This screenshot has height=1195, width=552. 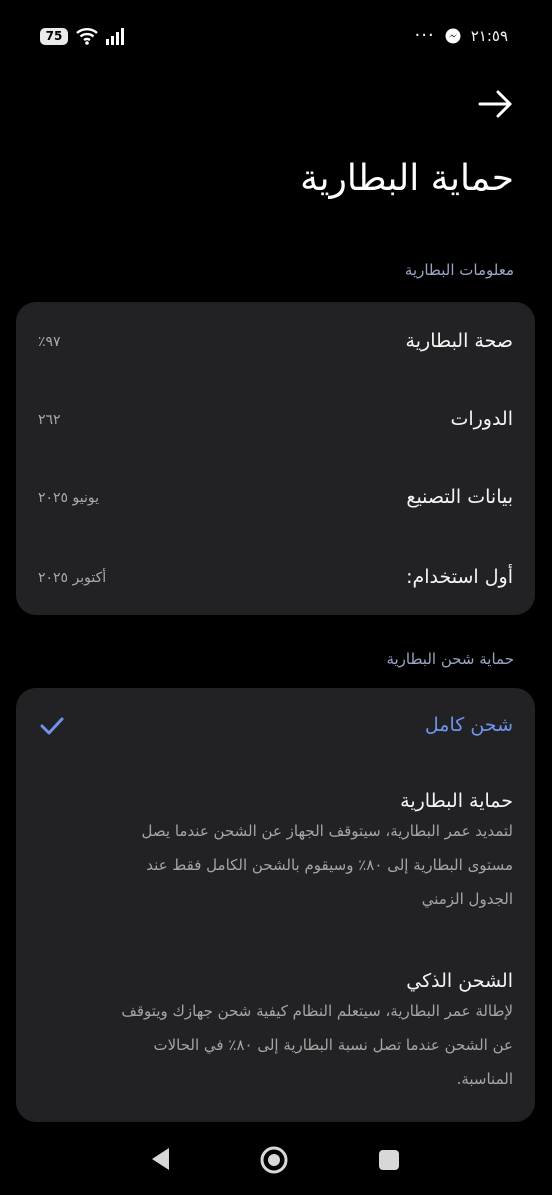 I want to click on description-line: الجدول الزمني, so click(x=467, y=899).